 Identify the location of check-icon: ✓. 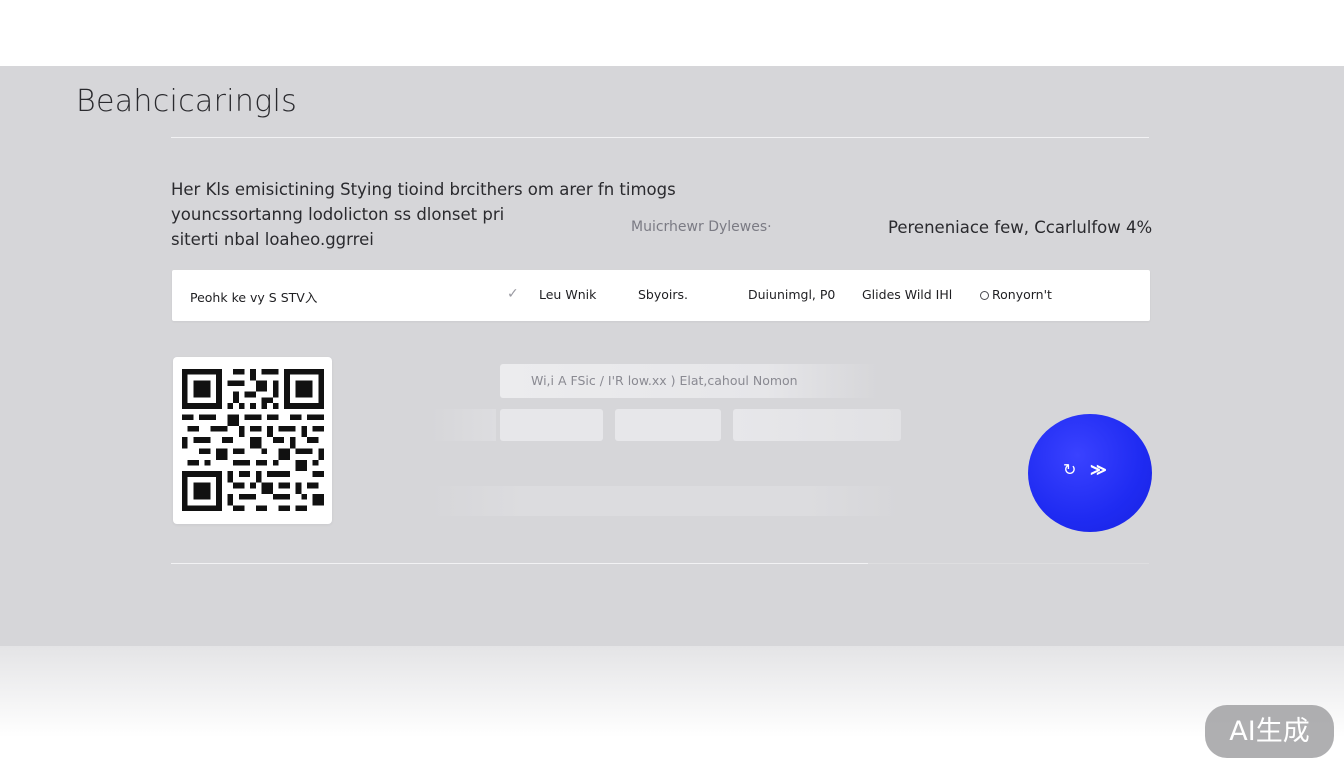
(513, 294).